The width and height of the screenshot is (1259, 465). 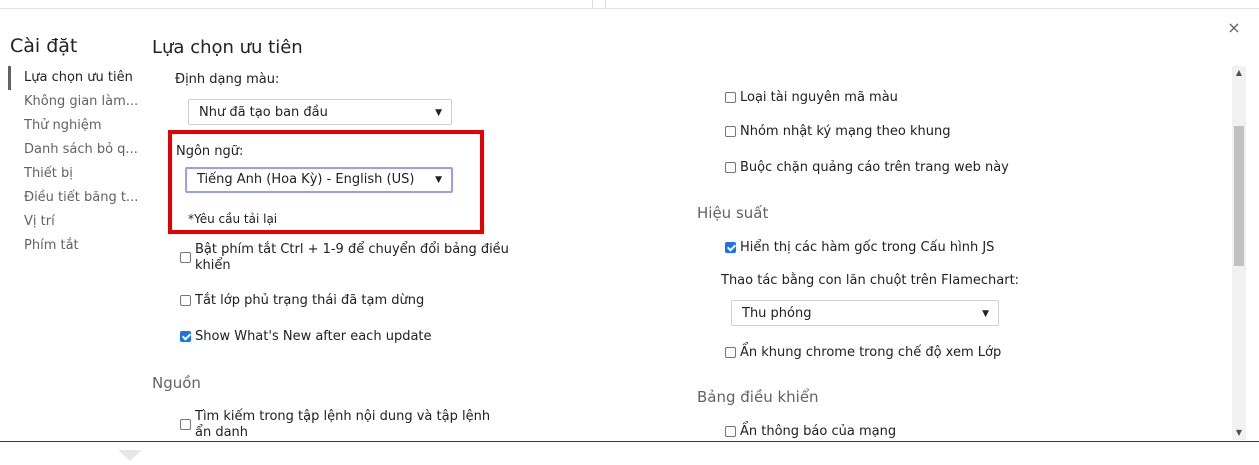 I want to click on group-network-log-checkbox: Nhóm nhật ký mạng theo khung, so click(x=837, y=131).